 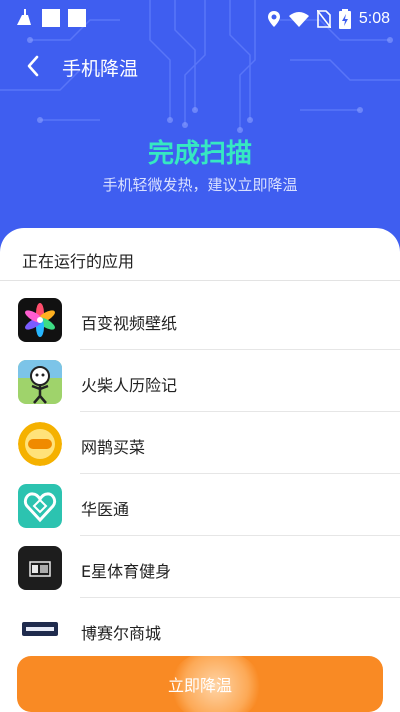 What do you see at coordinates (323, 19) in the screenshot?
I see `no-sim-icon` at bounding box center [323, 19].